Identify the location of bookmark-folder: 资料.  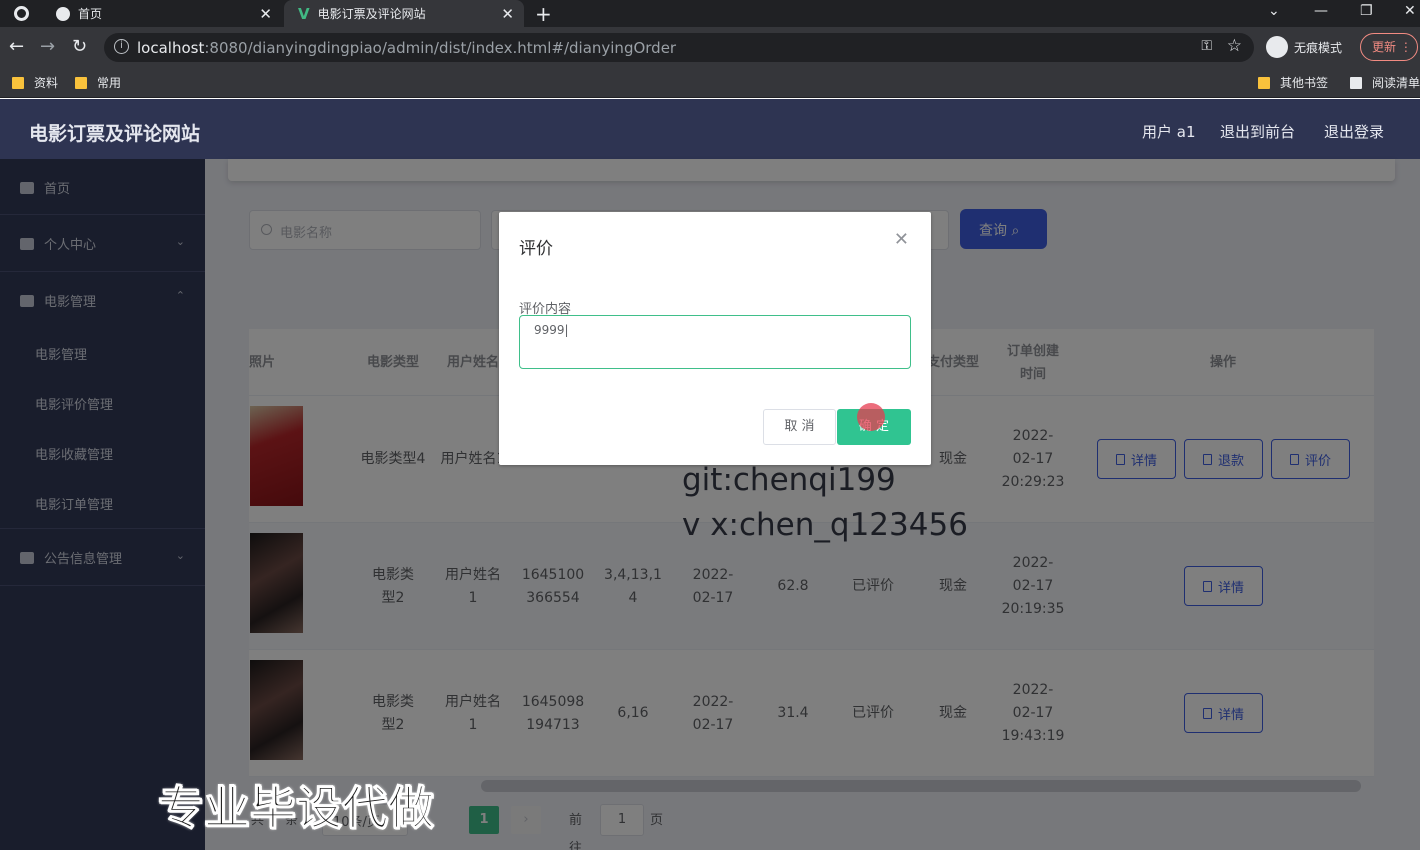
(35, 82).